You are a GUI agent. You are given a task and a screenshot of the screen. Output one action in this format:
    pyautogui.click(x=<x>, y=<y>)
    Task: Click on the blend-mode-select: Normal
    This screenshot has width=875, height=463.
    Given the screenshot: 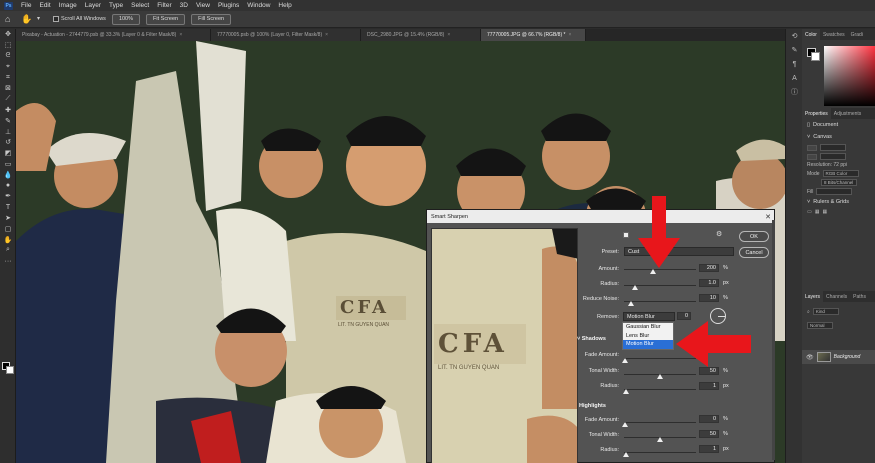 What is the action you would take?
    pyautogui.click(x=820, y=325)
    